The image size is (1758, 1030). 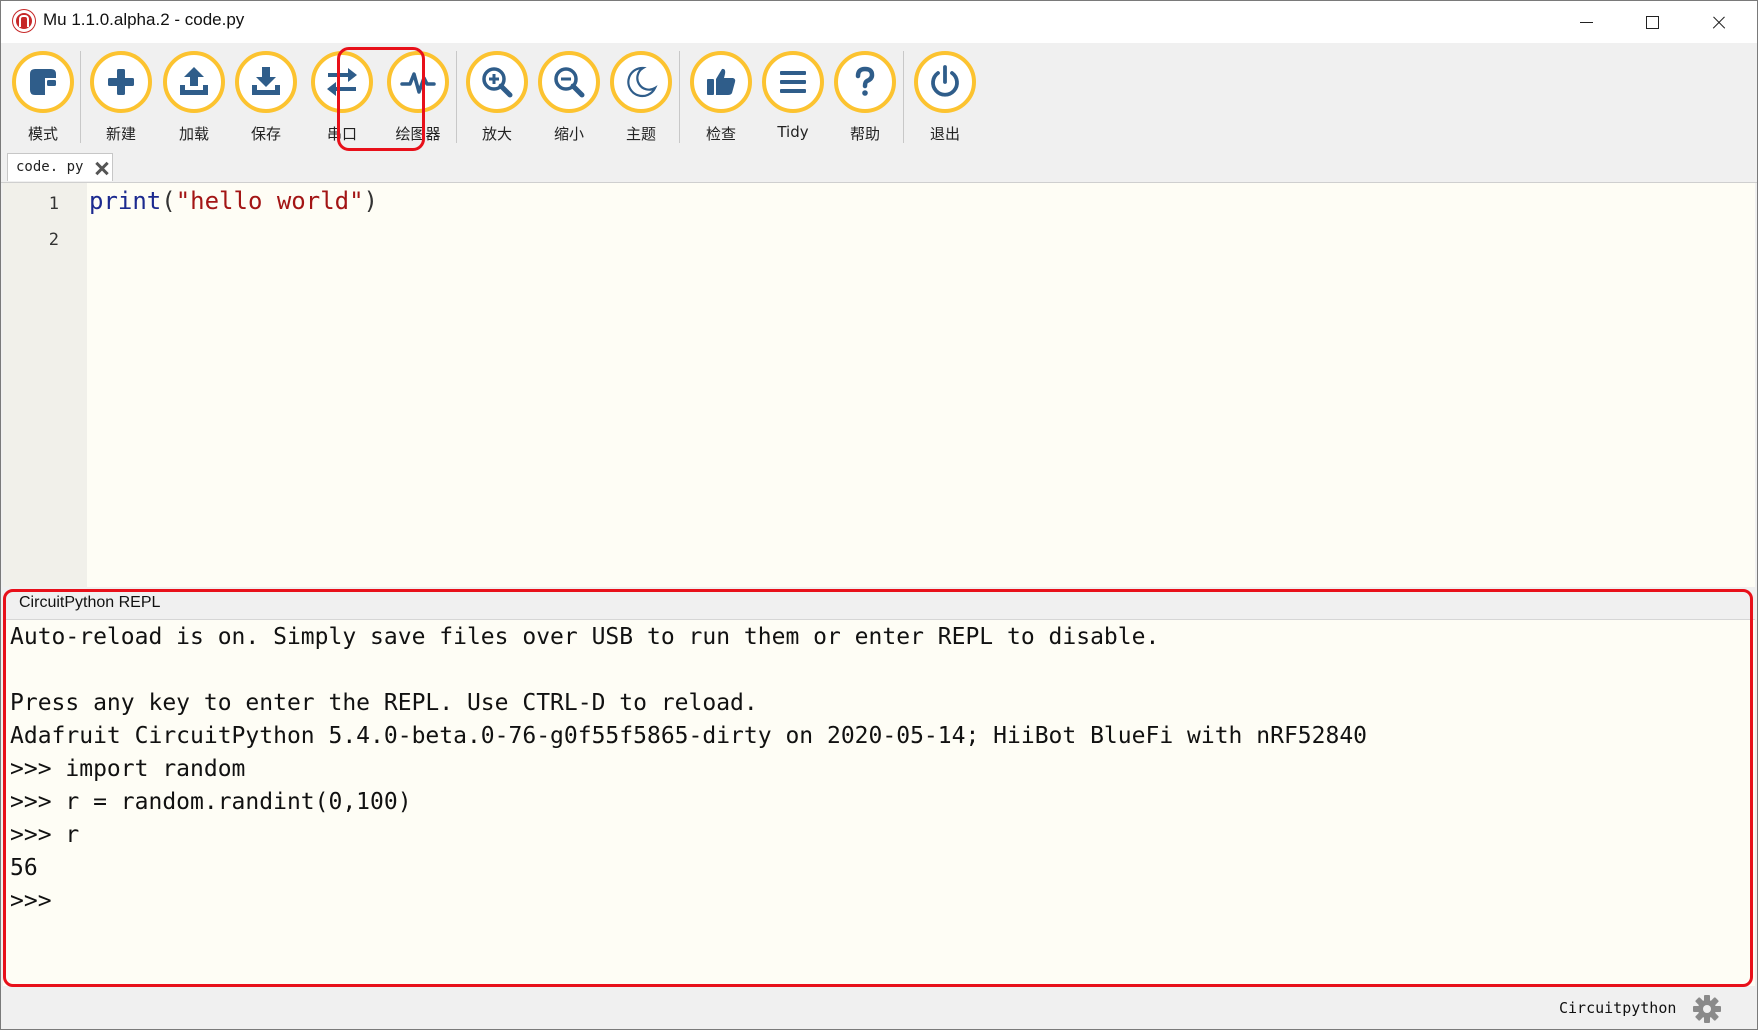 I want to click on maximize-button, so click(x=1652, y=22).